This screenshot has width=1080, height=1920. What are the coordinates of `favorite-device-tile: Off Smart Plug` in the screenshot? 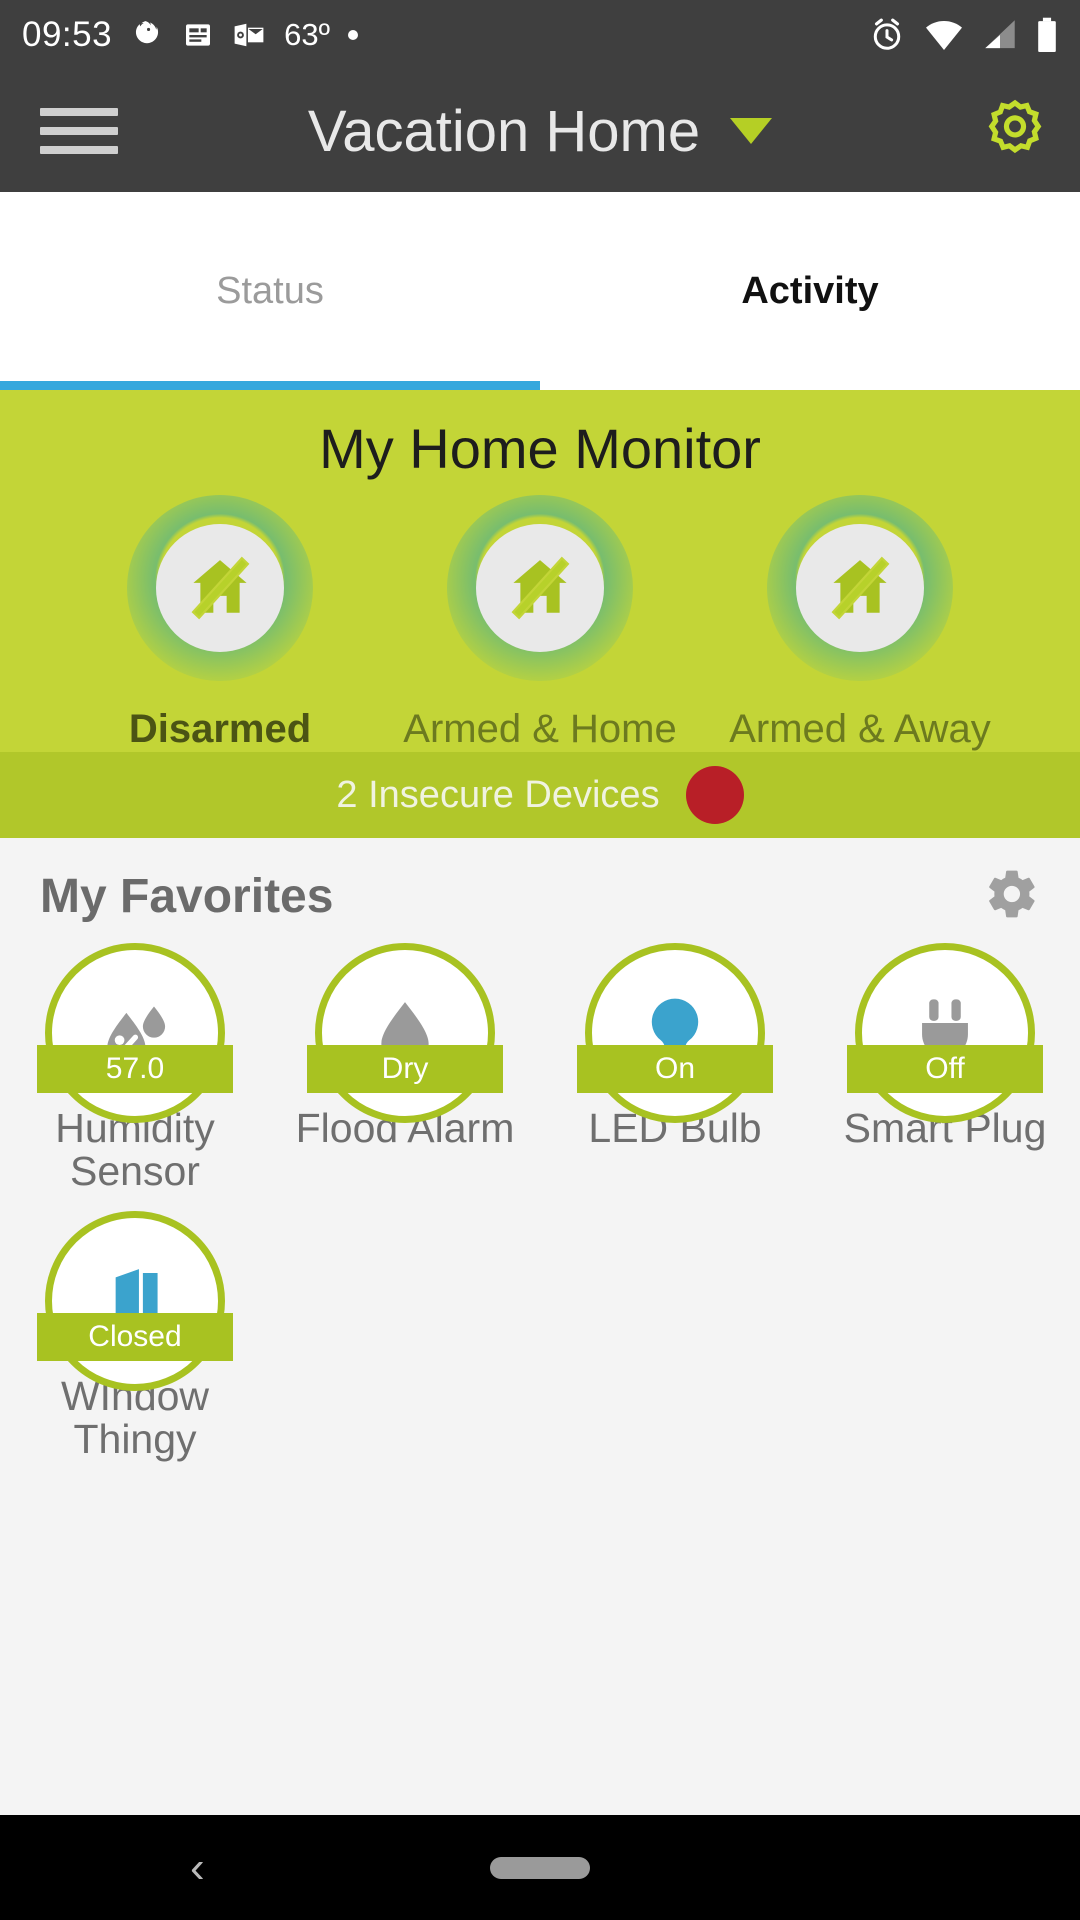 It's located at (945, 1068).